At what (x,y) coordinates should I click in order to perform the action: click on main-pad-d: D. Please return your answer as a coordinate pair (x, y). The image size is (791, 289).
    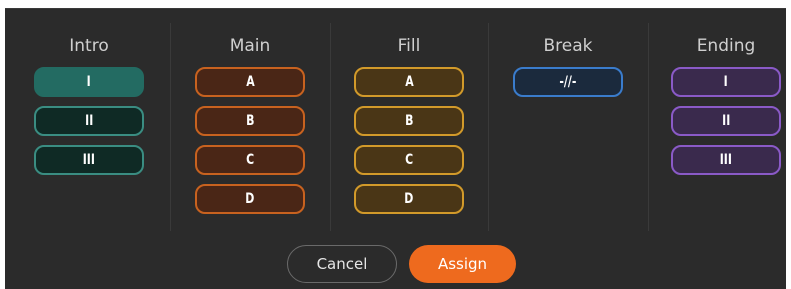
    Looking at the image, I should click on (250, 199).